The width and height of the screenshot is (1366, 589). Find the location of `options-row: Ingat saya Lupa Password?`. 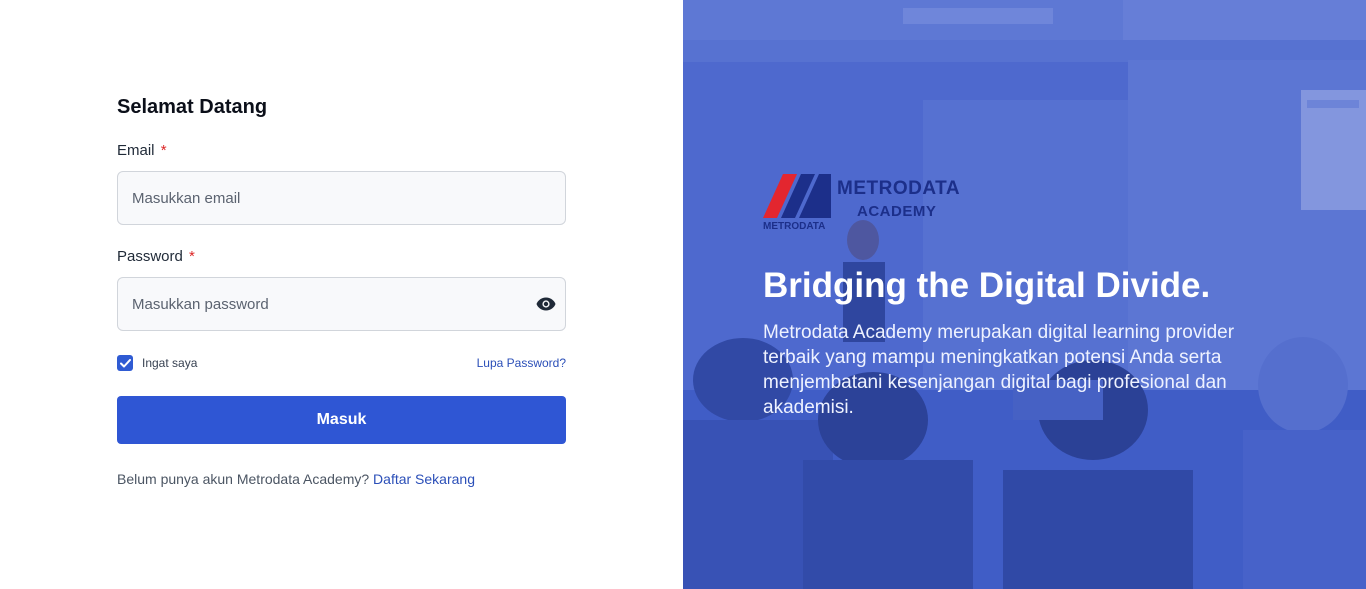

options-row: Ingat saya Lupa Password? is located at coordinates (341, 363).